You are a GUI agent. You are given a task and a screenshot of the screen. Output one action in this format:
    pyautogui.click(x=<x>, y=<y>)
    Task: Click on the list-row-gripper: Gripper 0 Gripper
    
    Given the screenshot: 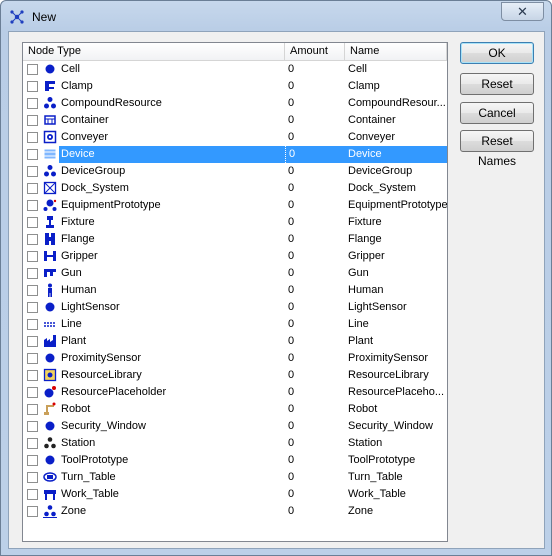 What is the action you would take?
    pyautogui.click(x=235, y=256)
    